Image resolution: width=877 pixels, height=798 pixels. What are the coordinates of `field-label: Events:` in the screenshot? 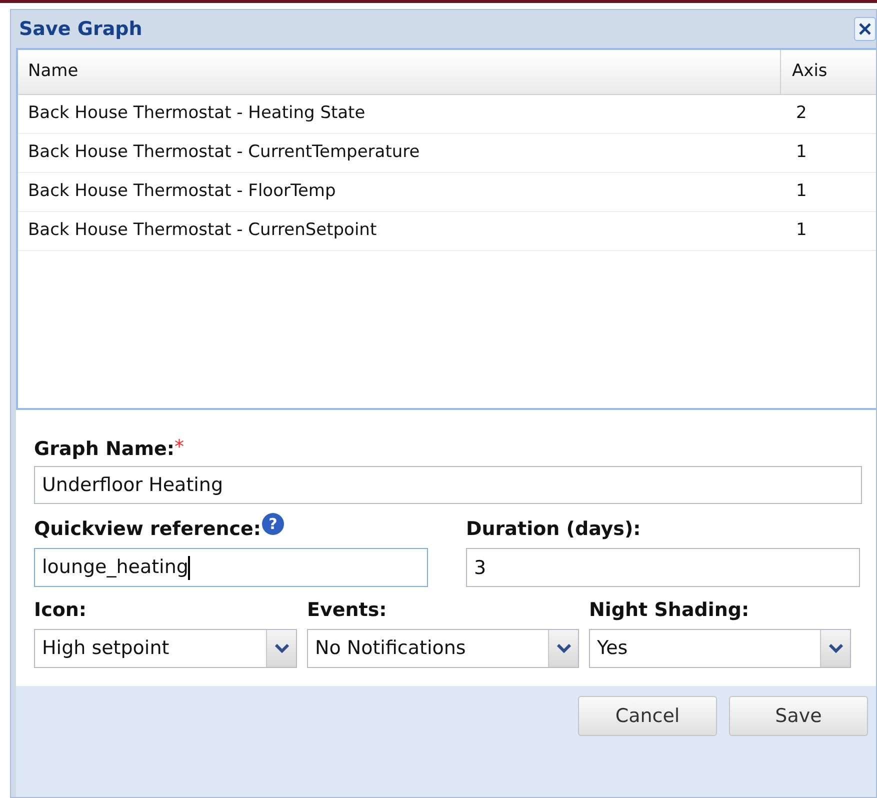 It's located at (347, 610).